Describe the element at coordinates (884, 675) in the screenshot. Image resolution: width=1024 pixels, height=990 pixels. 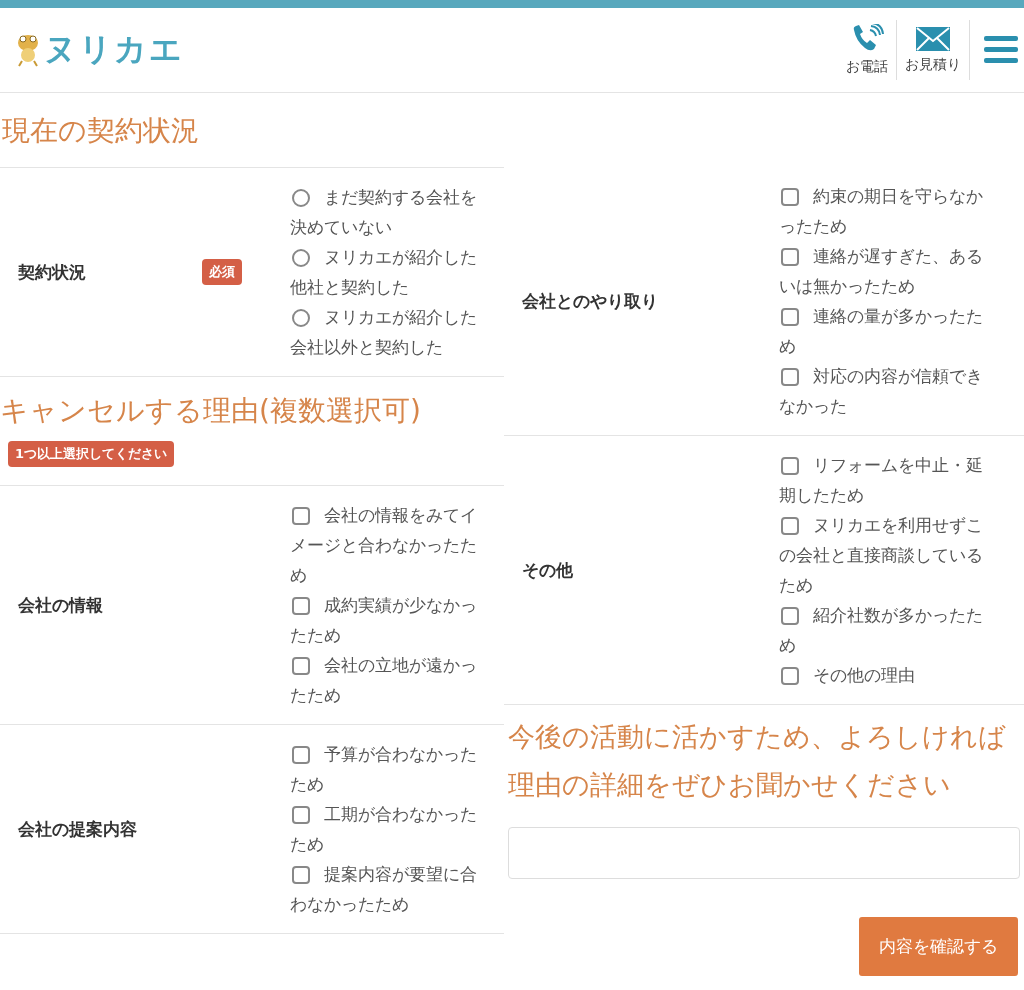
I see `checkbox-option: その他の理由` at that location.